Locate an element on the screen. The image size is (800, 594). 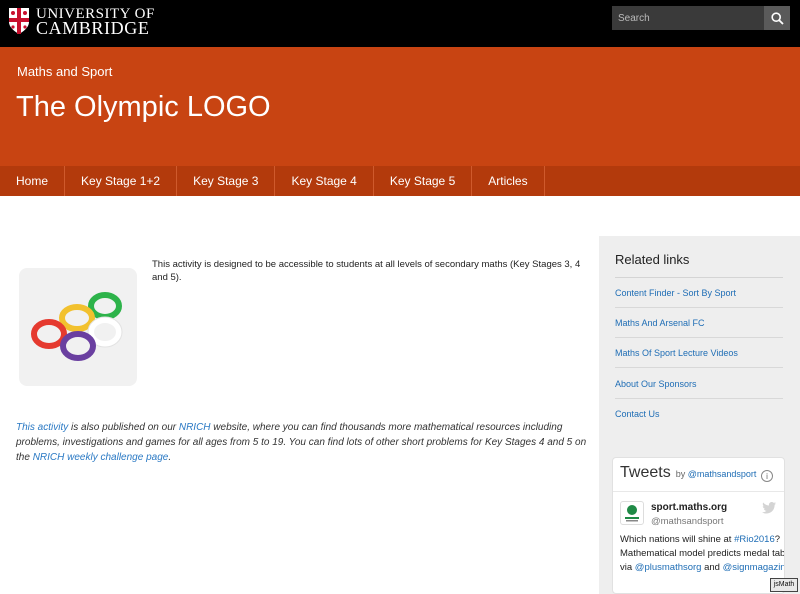
tweet-account-handle: @mathsandsport is located at coordinates (687, 521).